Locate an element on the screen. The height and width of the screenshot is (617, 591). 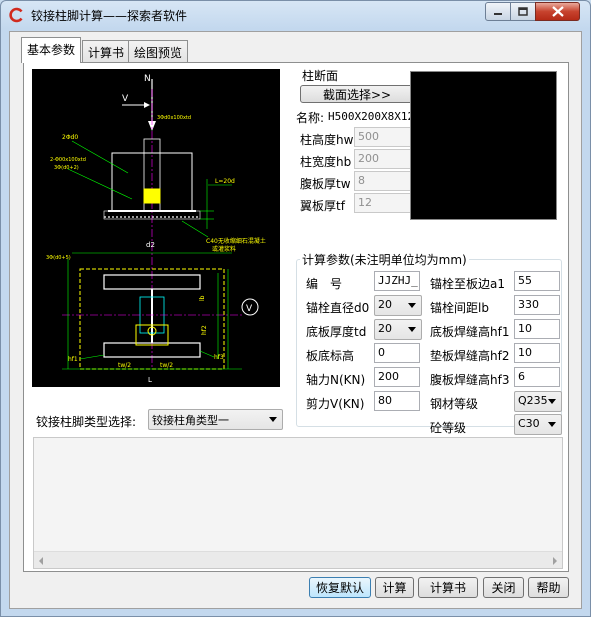
cap-label: 2Φd0 is located at coordinates (70, 137).